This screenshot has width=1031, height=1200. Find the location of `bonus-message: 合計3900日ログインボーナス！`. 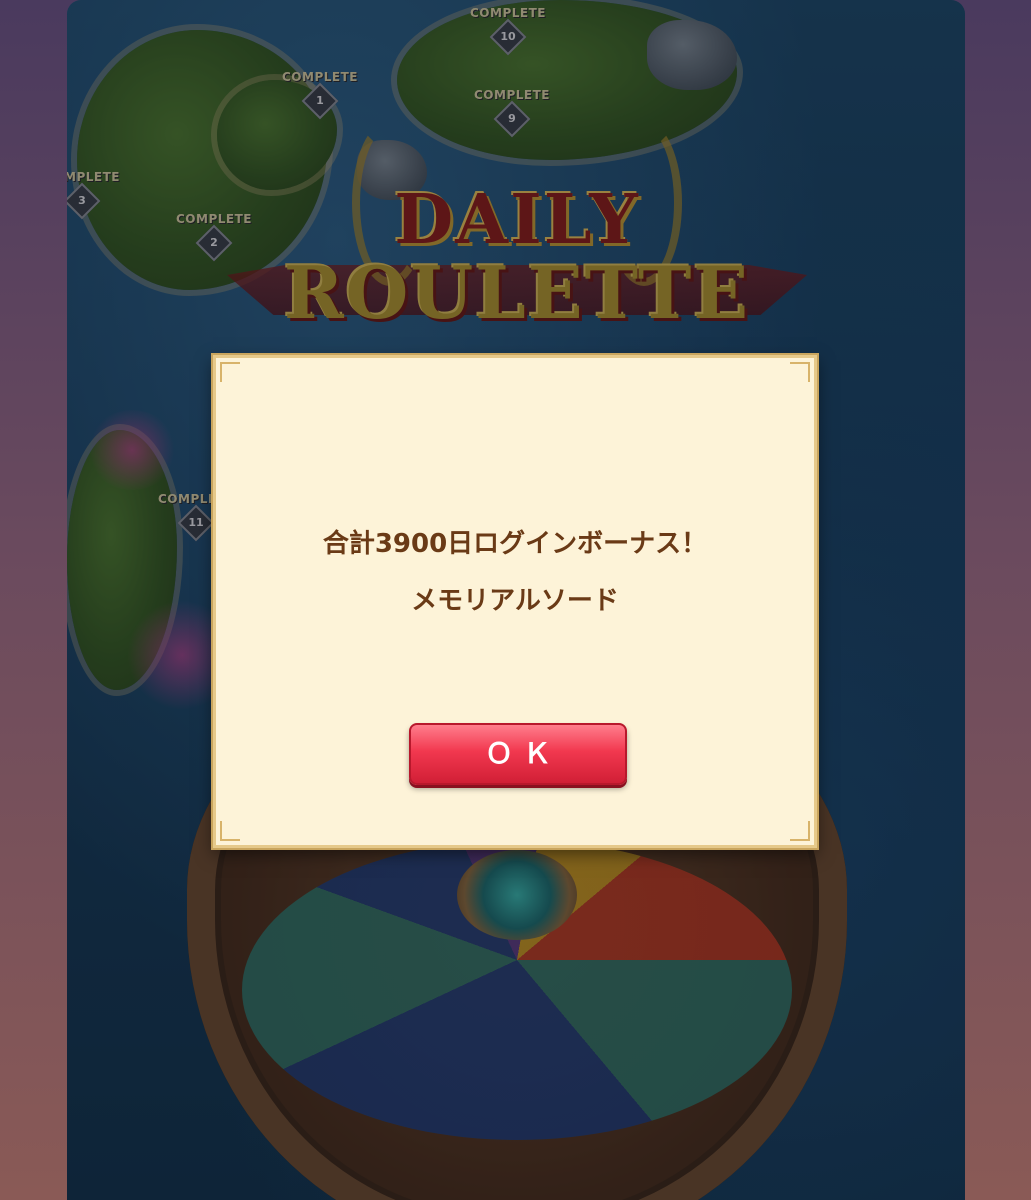

bonus-message: 合計3900日ログインボーナス！ is located at coordinates (515, 544).